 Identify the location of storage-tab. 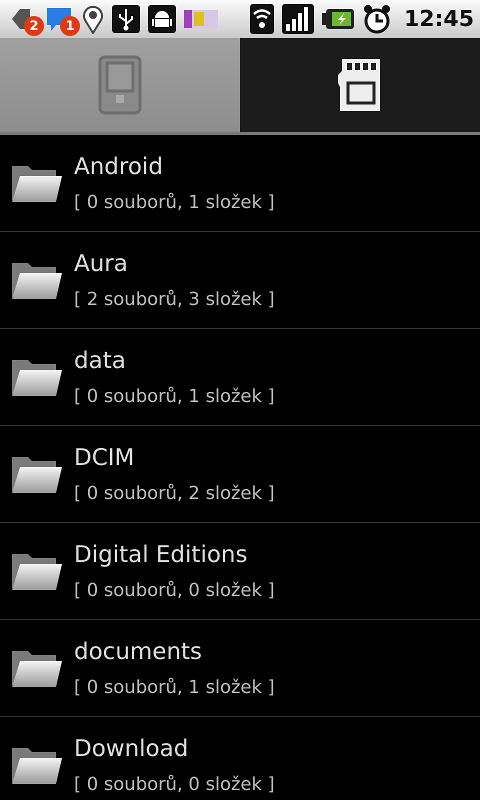
(360, 85).